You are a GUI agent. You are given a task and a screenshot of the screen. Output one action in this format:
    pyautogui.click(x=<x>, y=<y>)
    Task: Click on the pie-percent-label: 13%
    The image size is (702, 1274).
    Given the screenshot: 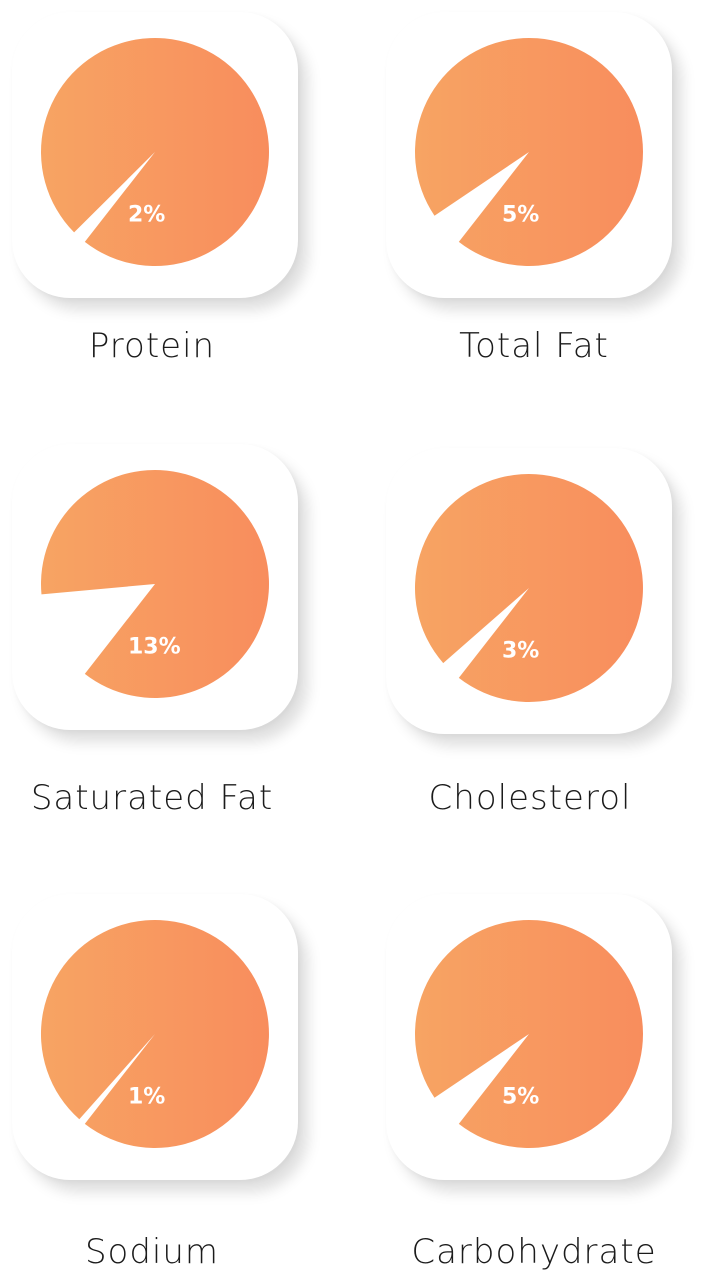 What is the action you would take?
    pyautogui.click(x=154, y=647)
    